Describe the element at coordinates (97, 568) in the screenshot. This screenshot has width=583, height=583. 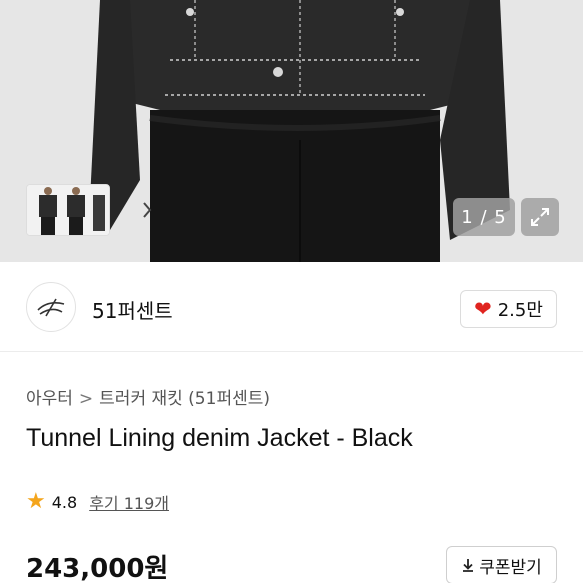
I see `product-price: 243,000원` at that location.